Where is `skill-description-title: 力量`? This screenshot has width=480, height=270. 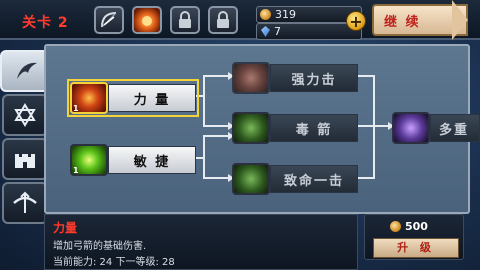
skill-description-title: 力量 is located at coordinates (65, 228).